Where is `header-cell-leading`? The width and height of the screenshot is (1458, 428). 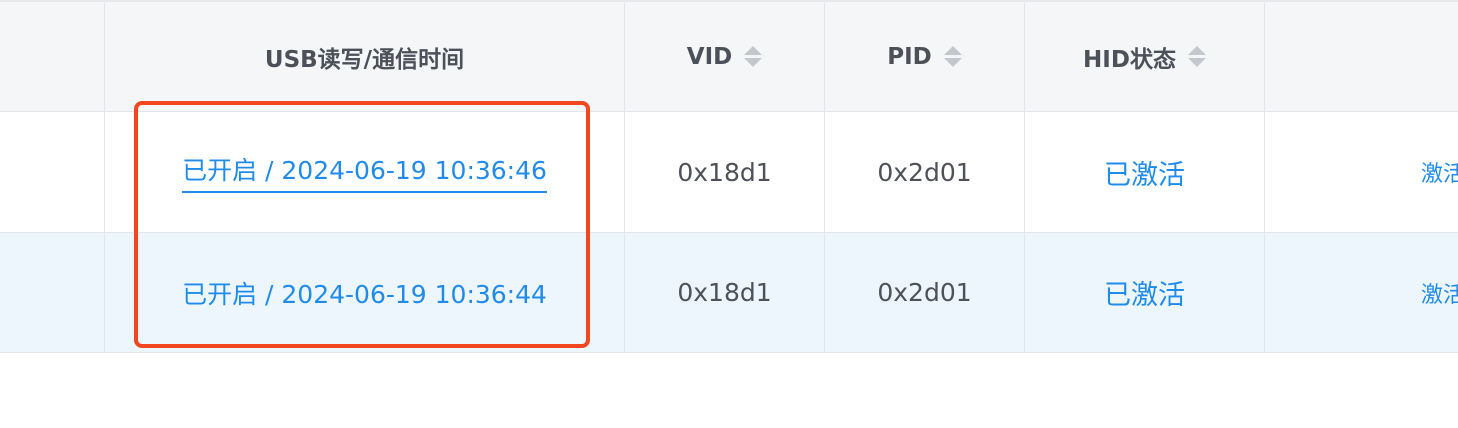
header-cell-leading is located at coordinates (52, 56).